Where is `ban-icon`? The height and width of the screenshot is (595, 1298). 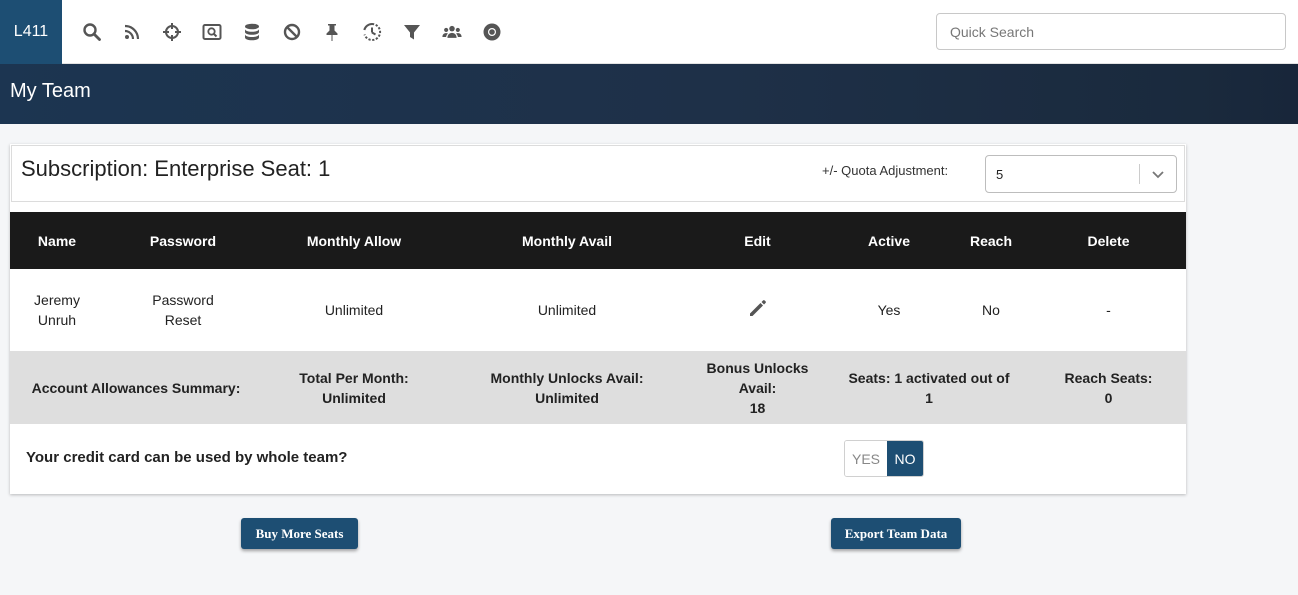 ban-icon is located at coordinates (292, 32).